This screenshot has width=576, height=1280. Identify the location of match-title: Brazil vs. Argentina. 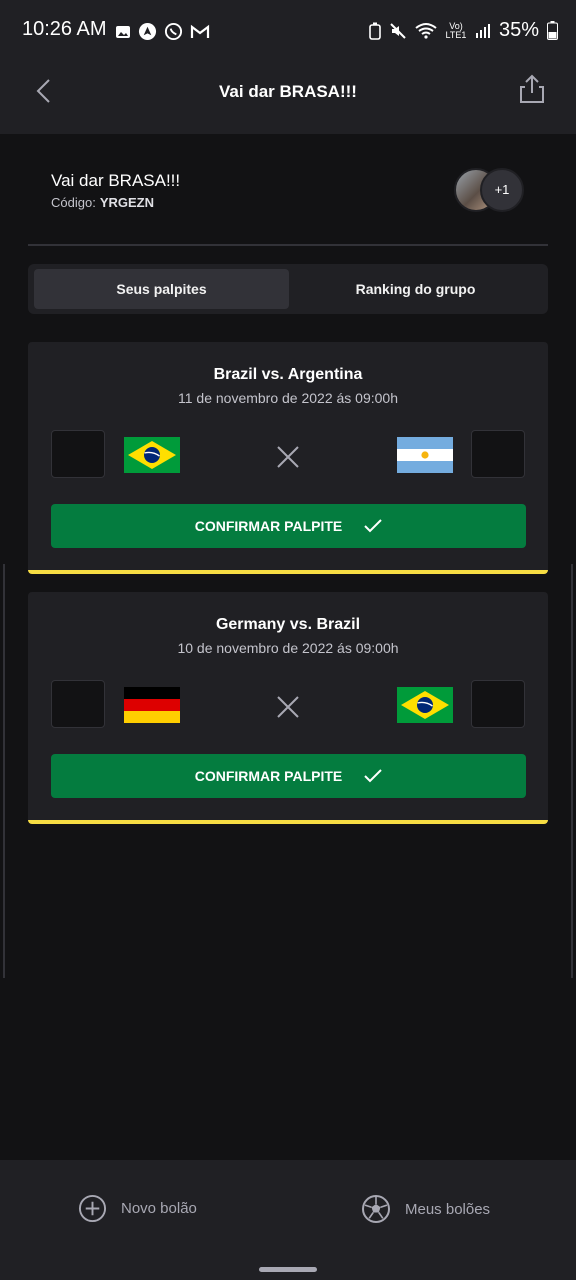
(288, 374).